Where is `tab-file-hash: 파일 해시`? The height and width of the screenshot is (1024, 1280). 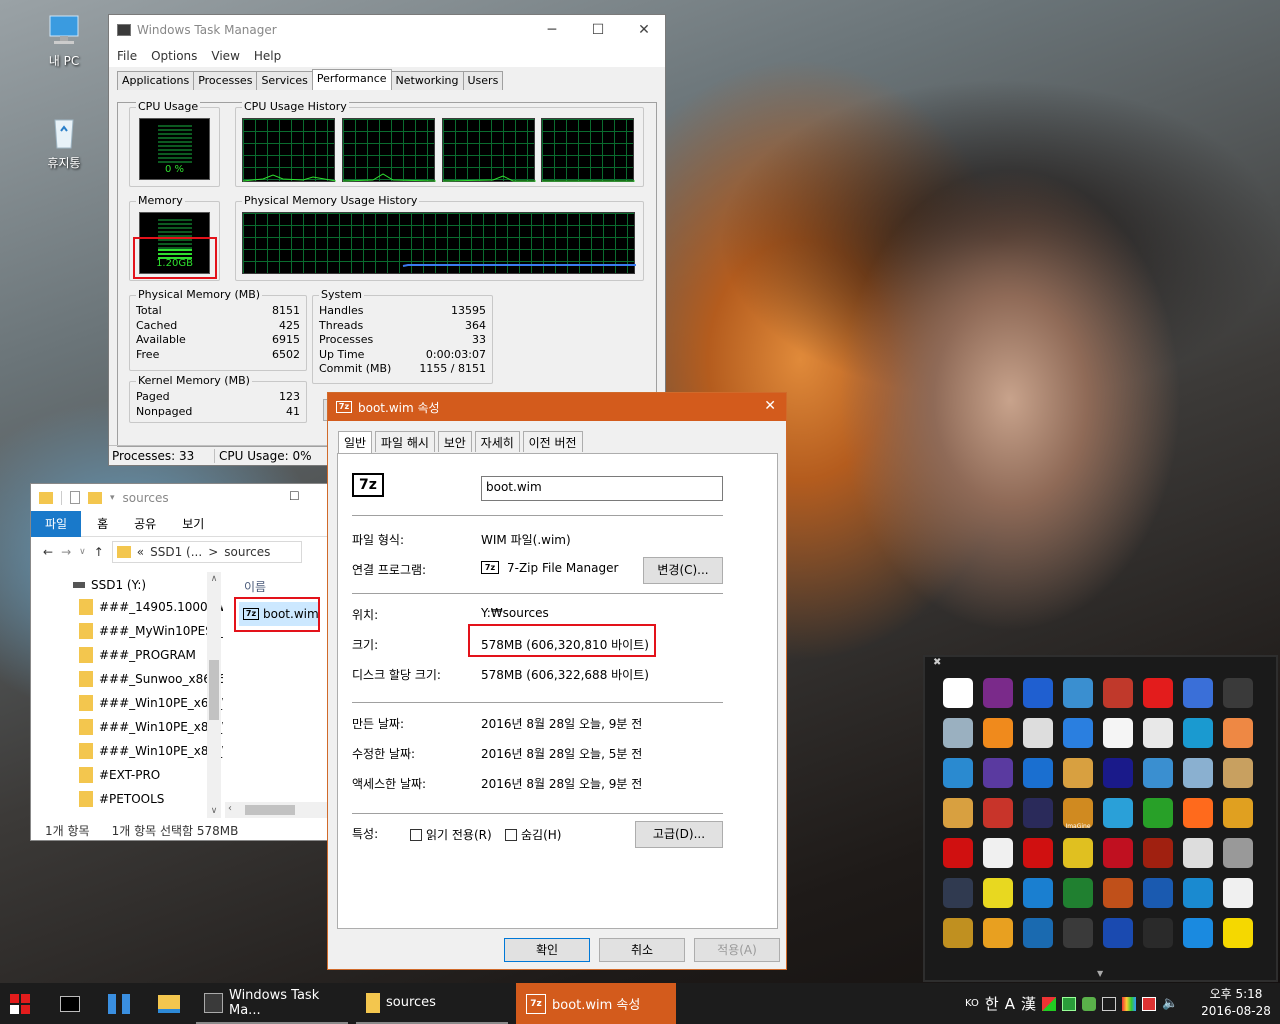 tab-file-hash: 파일 해시 is located at coordinates (404, 441).